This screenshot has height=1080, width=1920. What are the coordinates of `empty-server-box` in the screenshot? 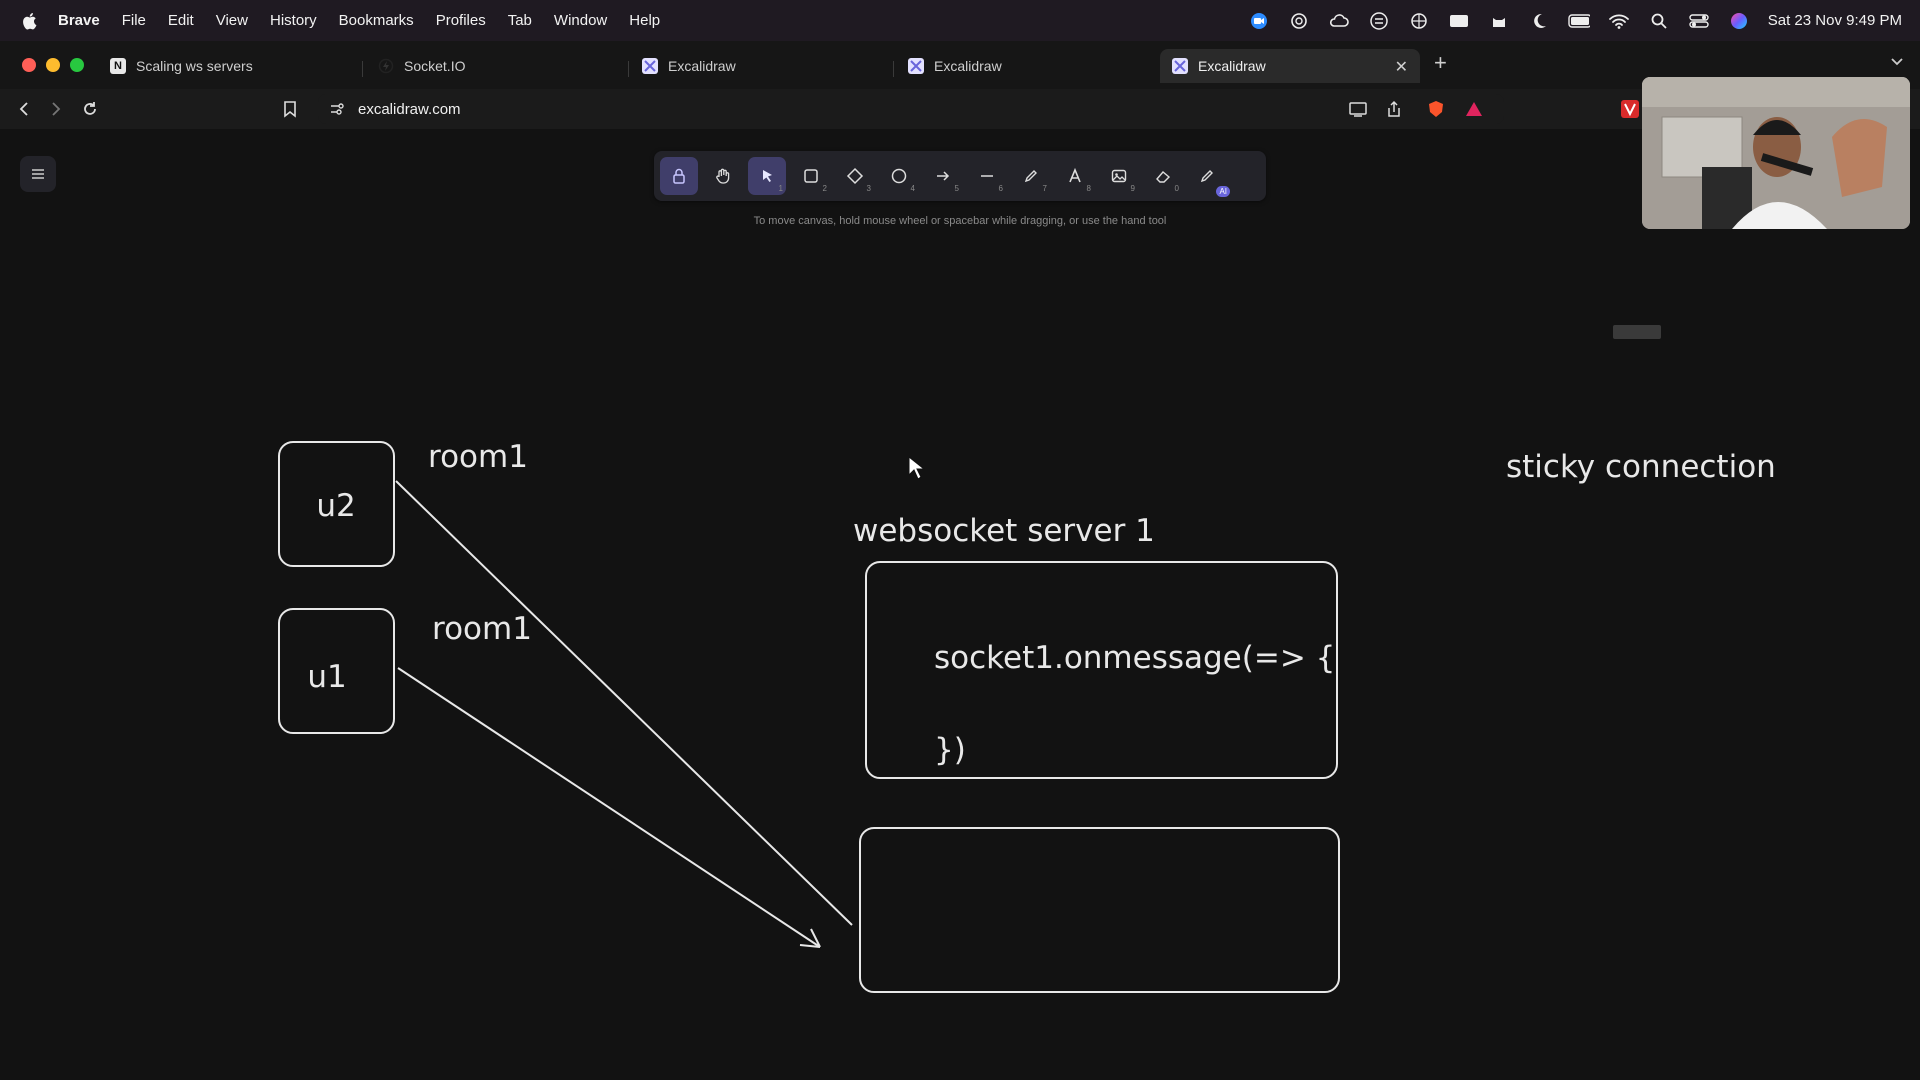 It's located at (1099, 910).